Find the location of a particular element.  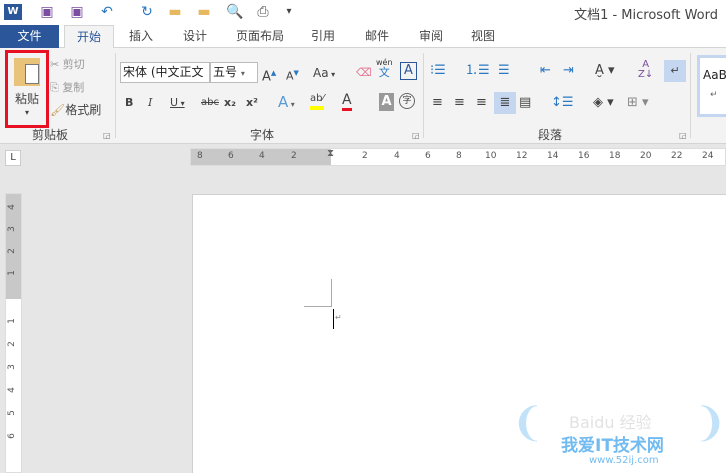

font-size-value: 五号 is located at coordinates (225, 72).